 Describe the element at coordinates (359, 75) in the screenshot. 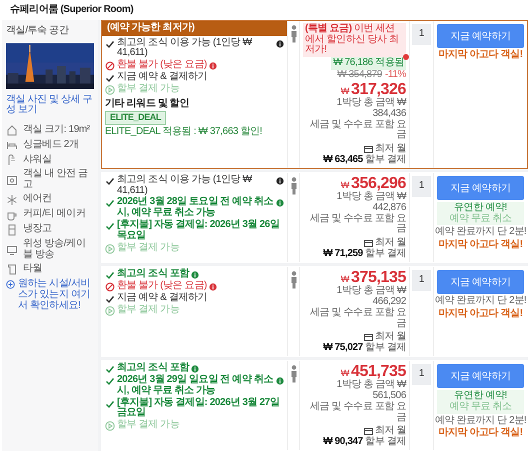

I see `original-price: ₩ 354,879` at that location.